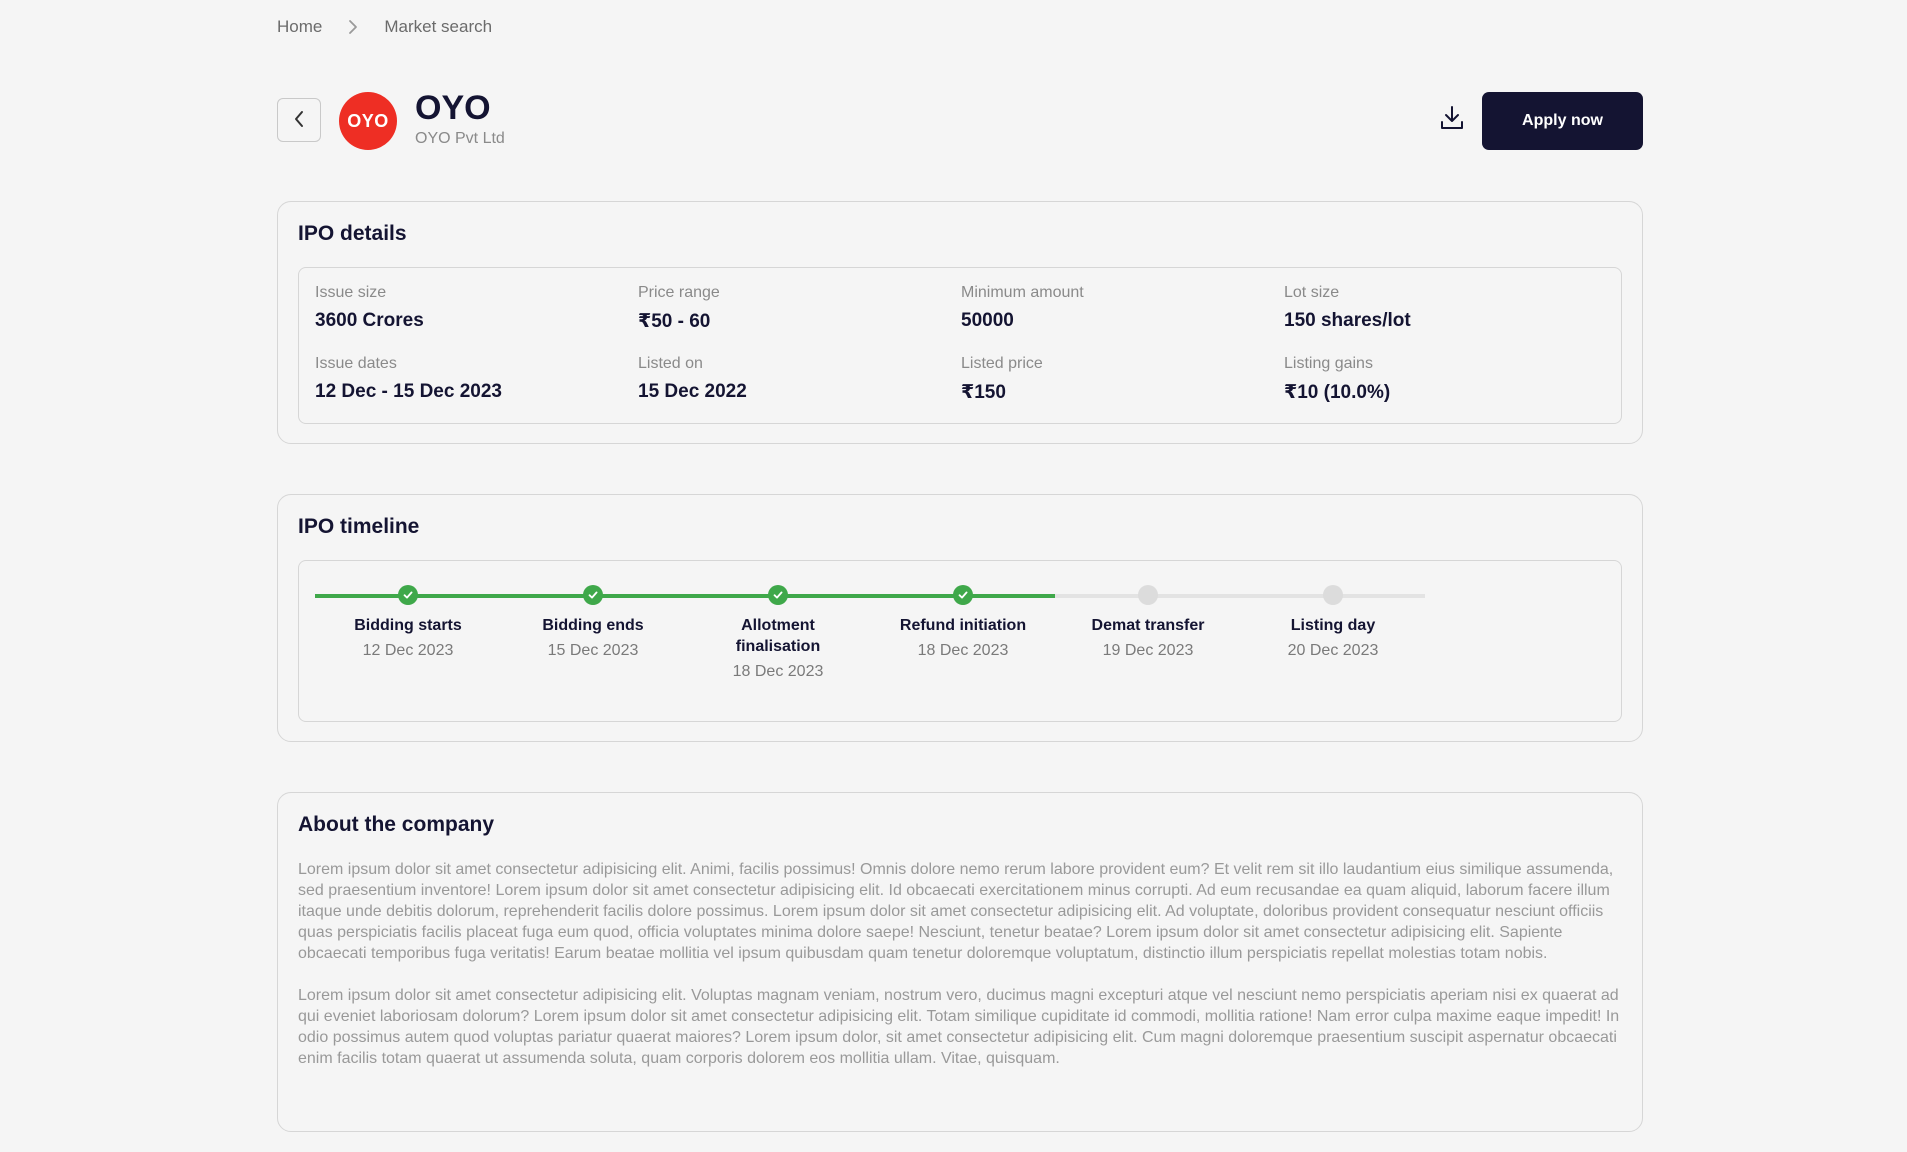  What do you see at coordinates (1434, 379) in the screenshot?
I see `detail-listing-gains: Listing gains ₹10 (10.0%)` at bounding box center [1434, 379].